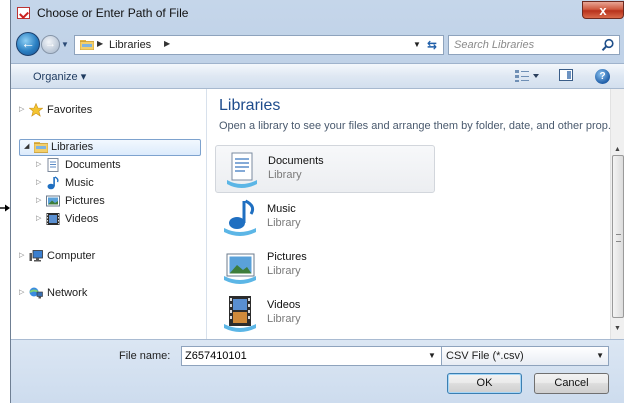  Describe the element at coordinates (284, 305) in the screenshot. I see `library-name: Videos` at that location.